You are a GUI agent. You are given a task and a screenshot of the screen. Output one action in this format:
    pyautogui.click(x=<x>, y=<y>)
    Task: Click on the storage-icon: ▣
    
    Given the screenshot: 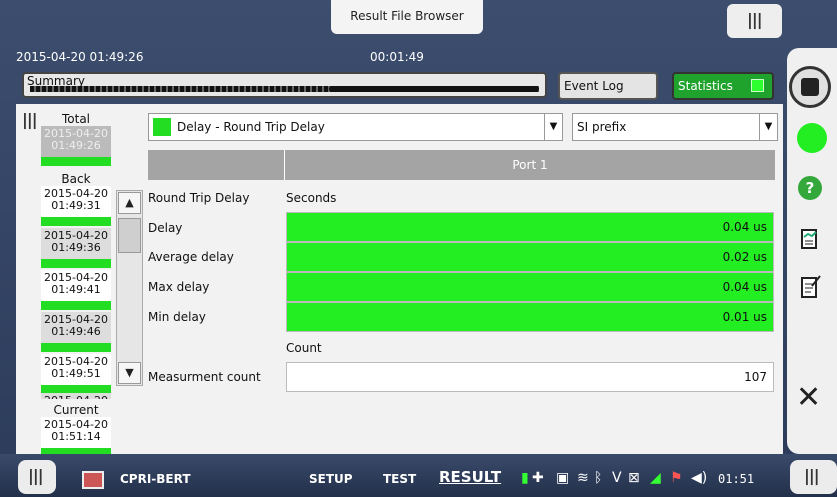 What is the action you would take?
    pyautogui.click(x=563, y=478)
    